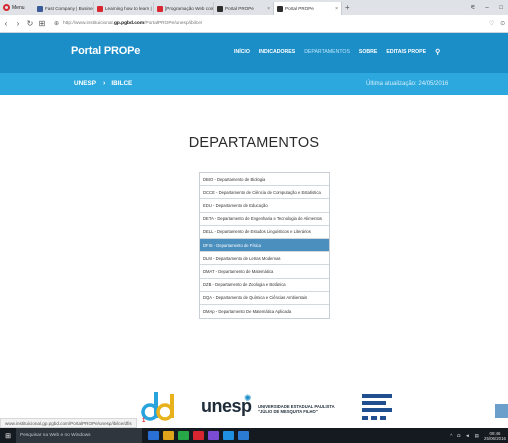 This screenshot has width=508, height=443. I want to click on department-item: DMAT - Departamento de Matemática, so click(264, 272).